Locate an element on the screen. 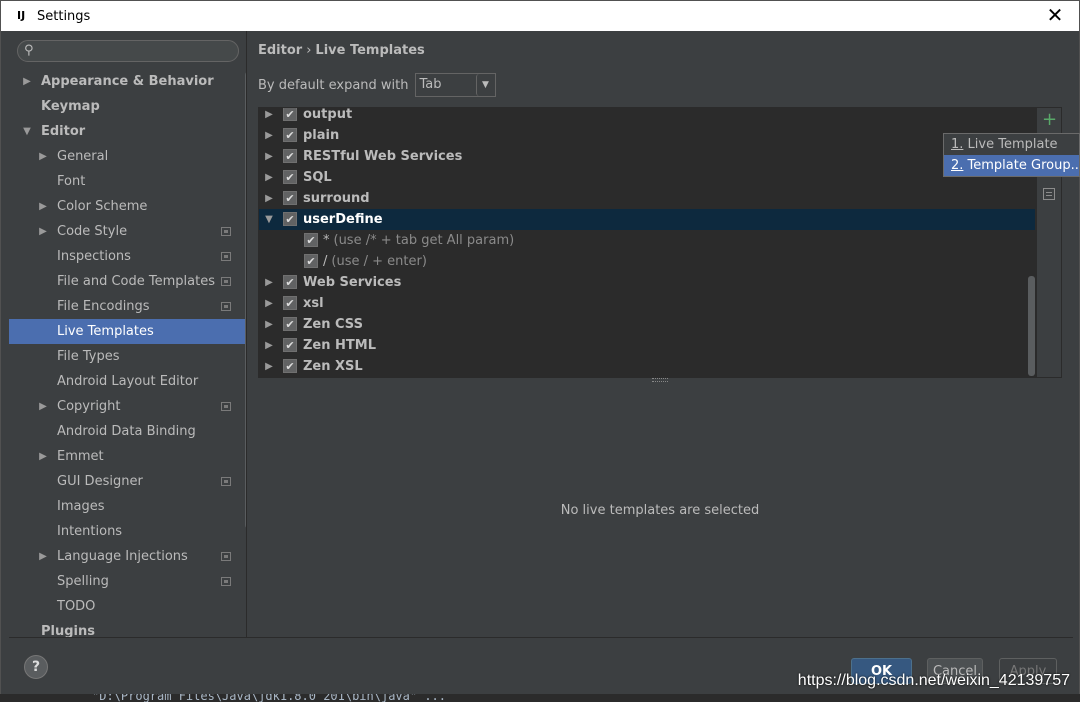  template-item: ✔ * (use /* + tab get All param) is located at coordinates (647, 240).